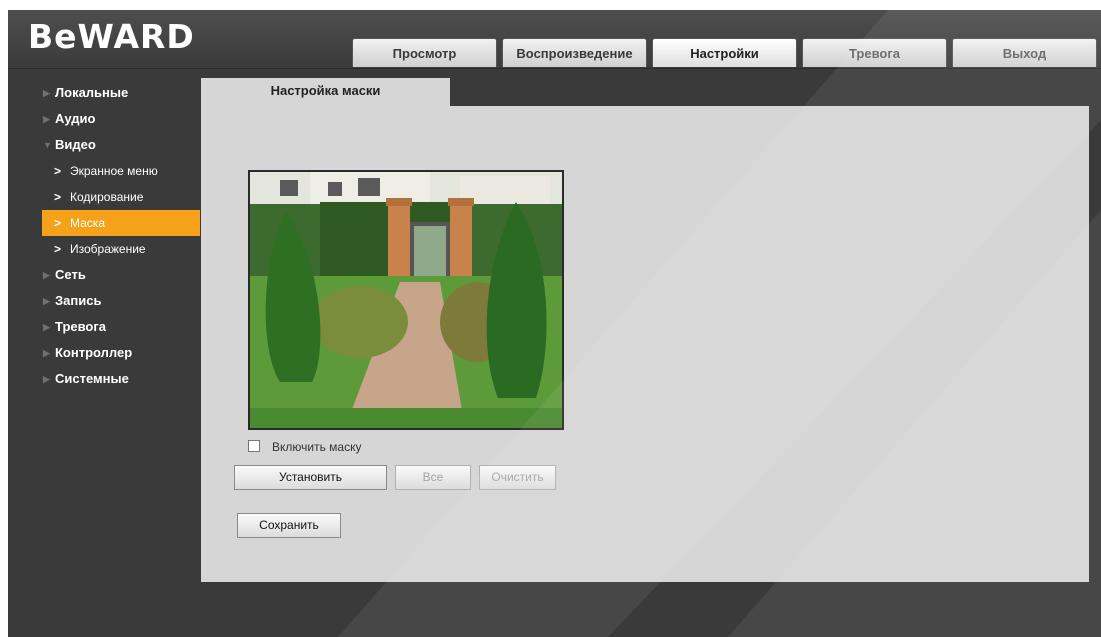 The width and height of the screenshot is (1101, 637). I want to click on sidebar-item-system: ▶ Системные, so click(104, 379).